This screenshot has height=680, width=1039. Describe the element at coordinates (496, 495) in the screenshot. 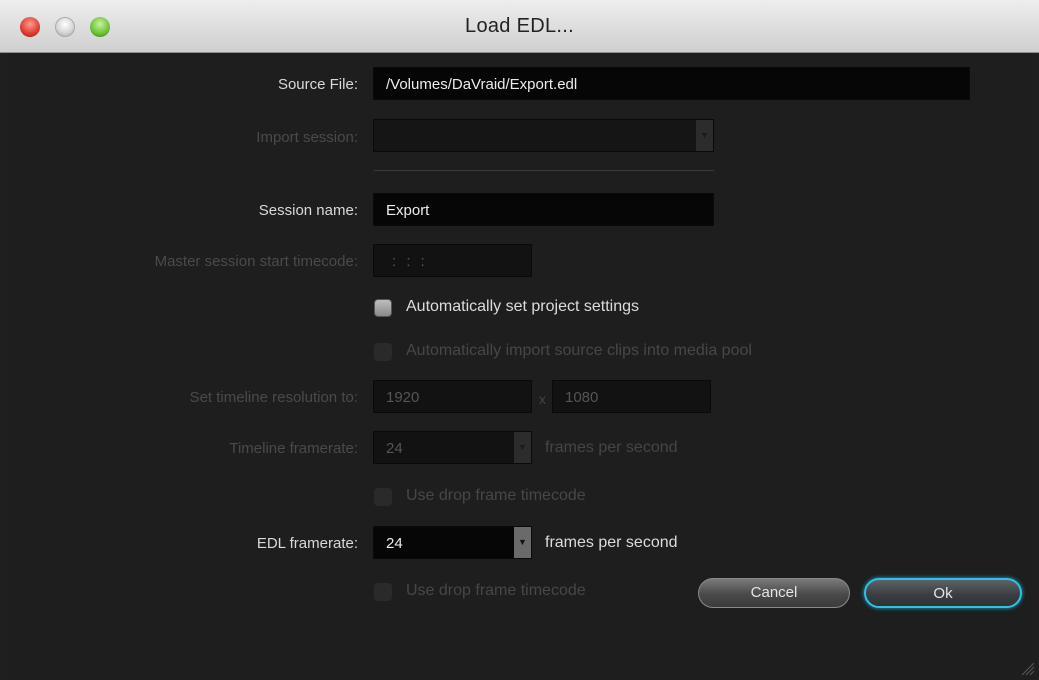

I see `timeline-drop-frame-label: Use drop frame timecode` at that location.